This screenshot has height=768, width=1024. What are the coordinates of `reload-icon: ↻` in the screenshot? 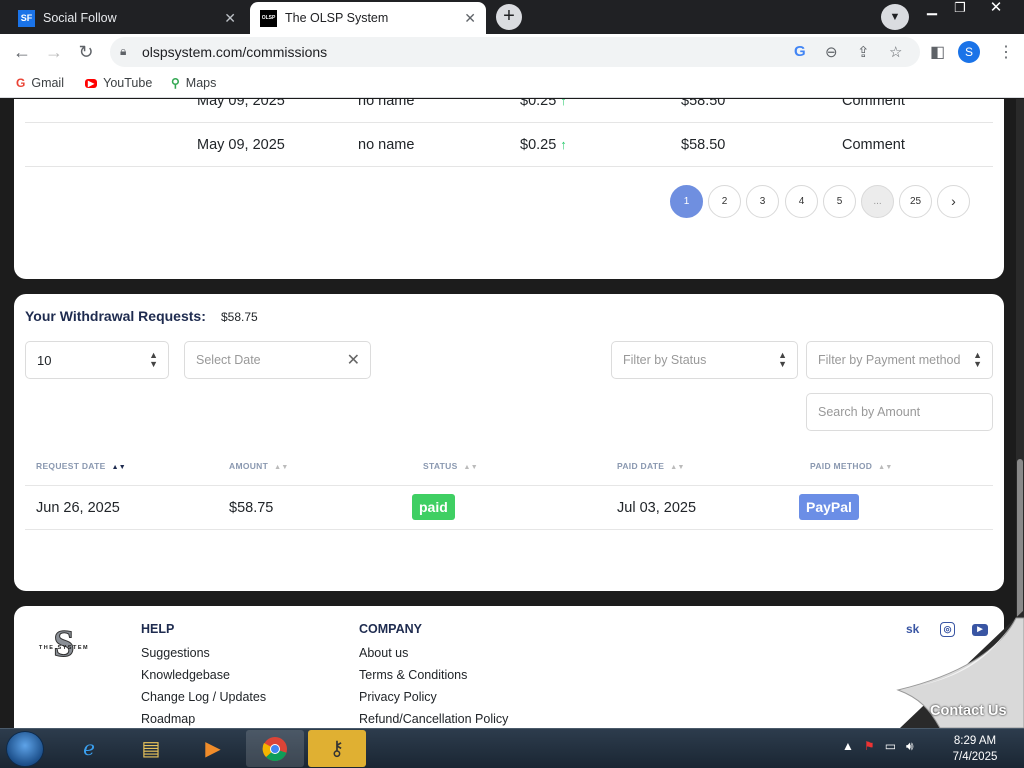 It's located at (86, 52).